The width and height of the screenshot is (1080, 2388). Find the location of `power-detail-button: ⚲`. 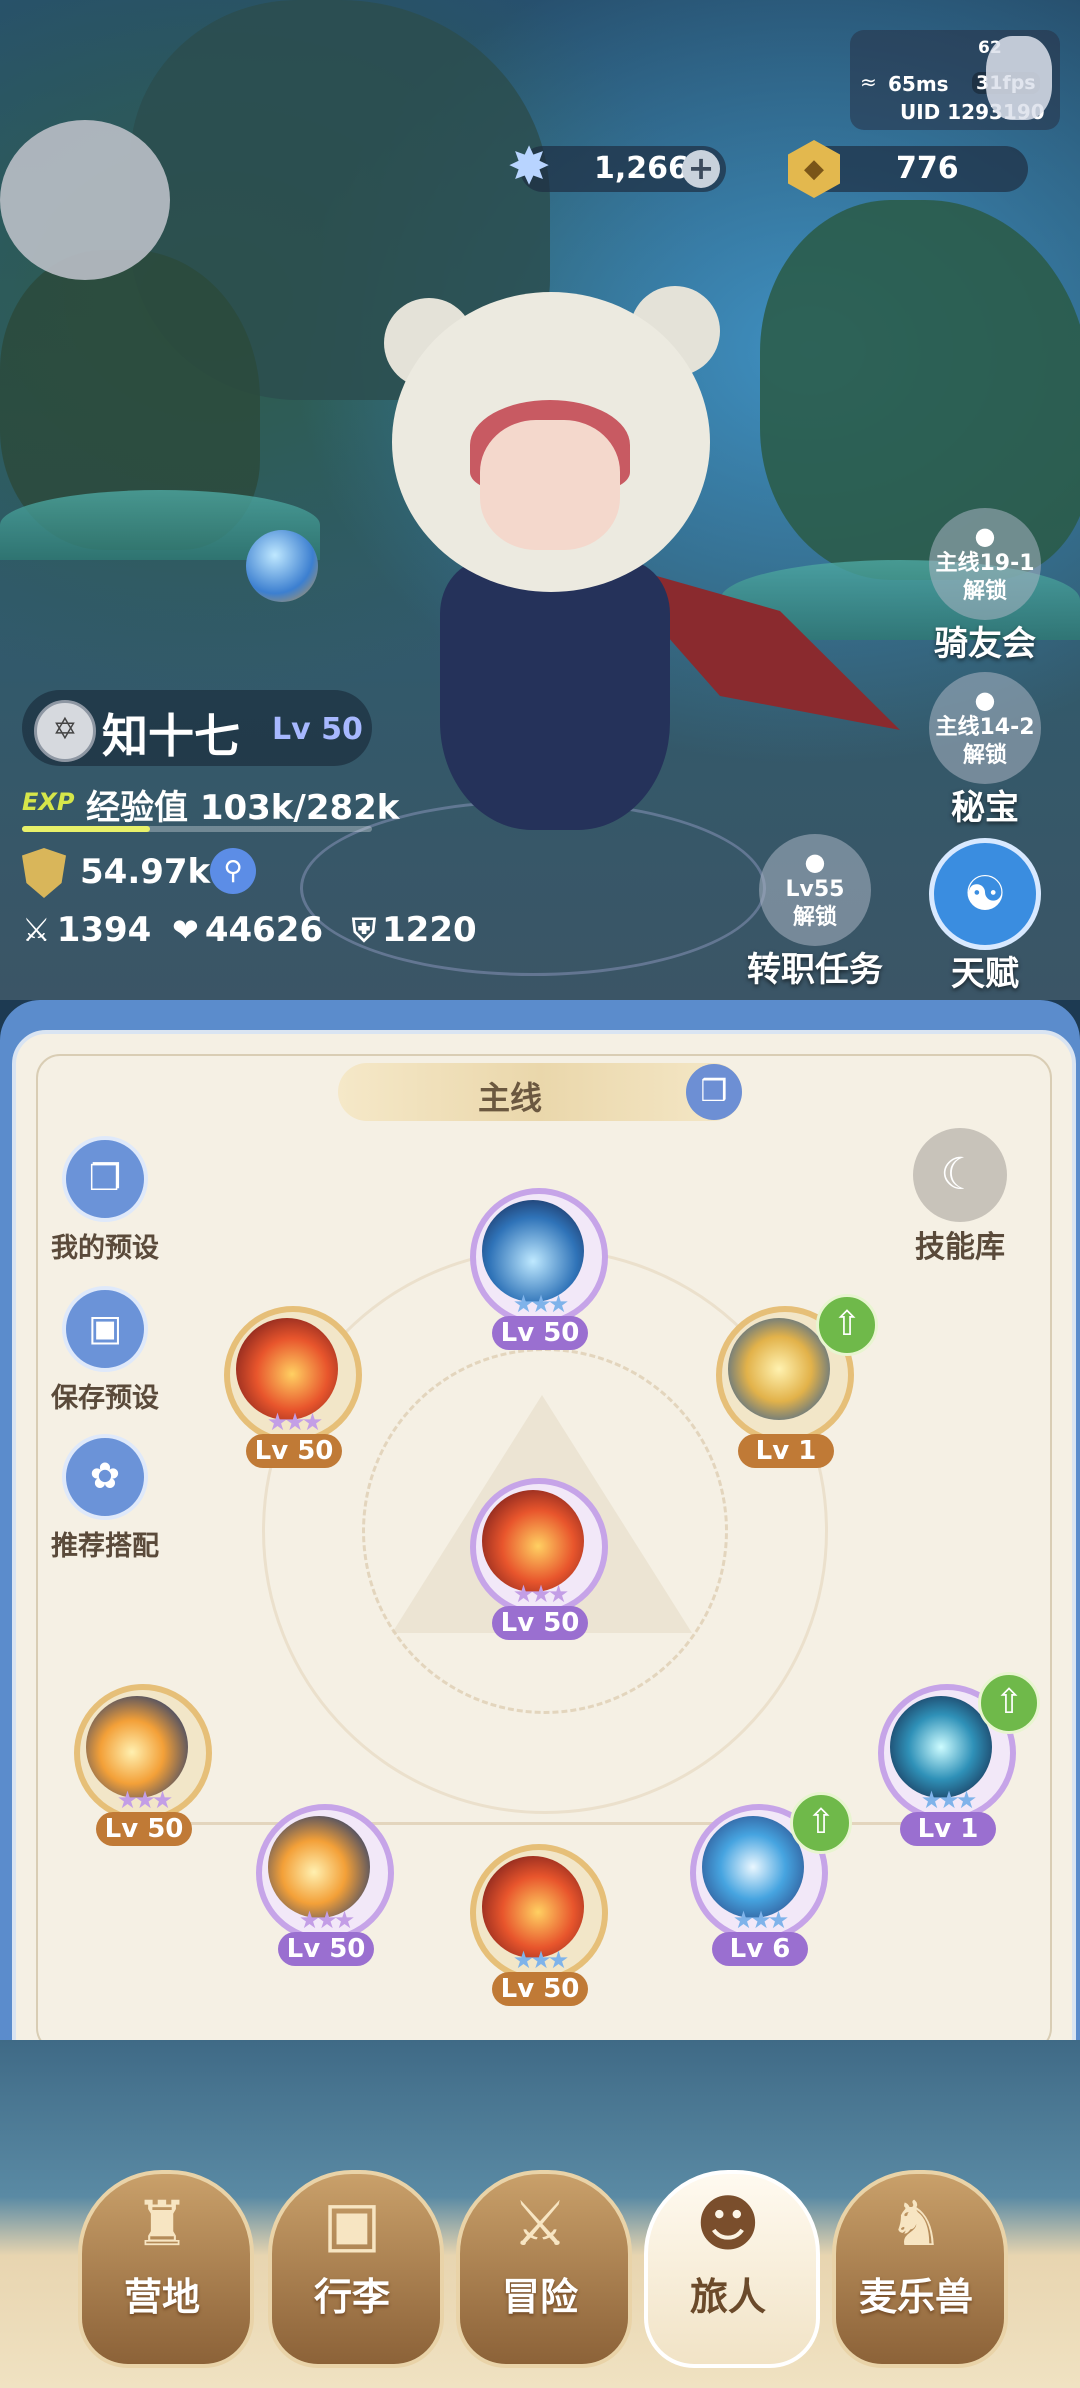

power-detail-button: ⚲ is located at coordinates (233, 871).